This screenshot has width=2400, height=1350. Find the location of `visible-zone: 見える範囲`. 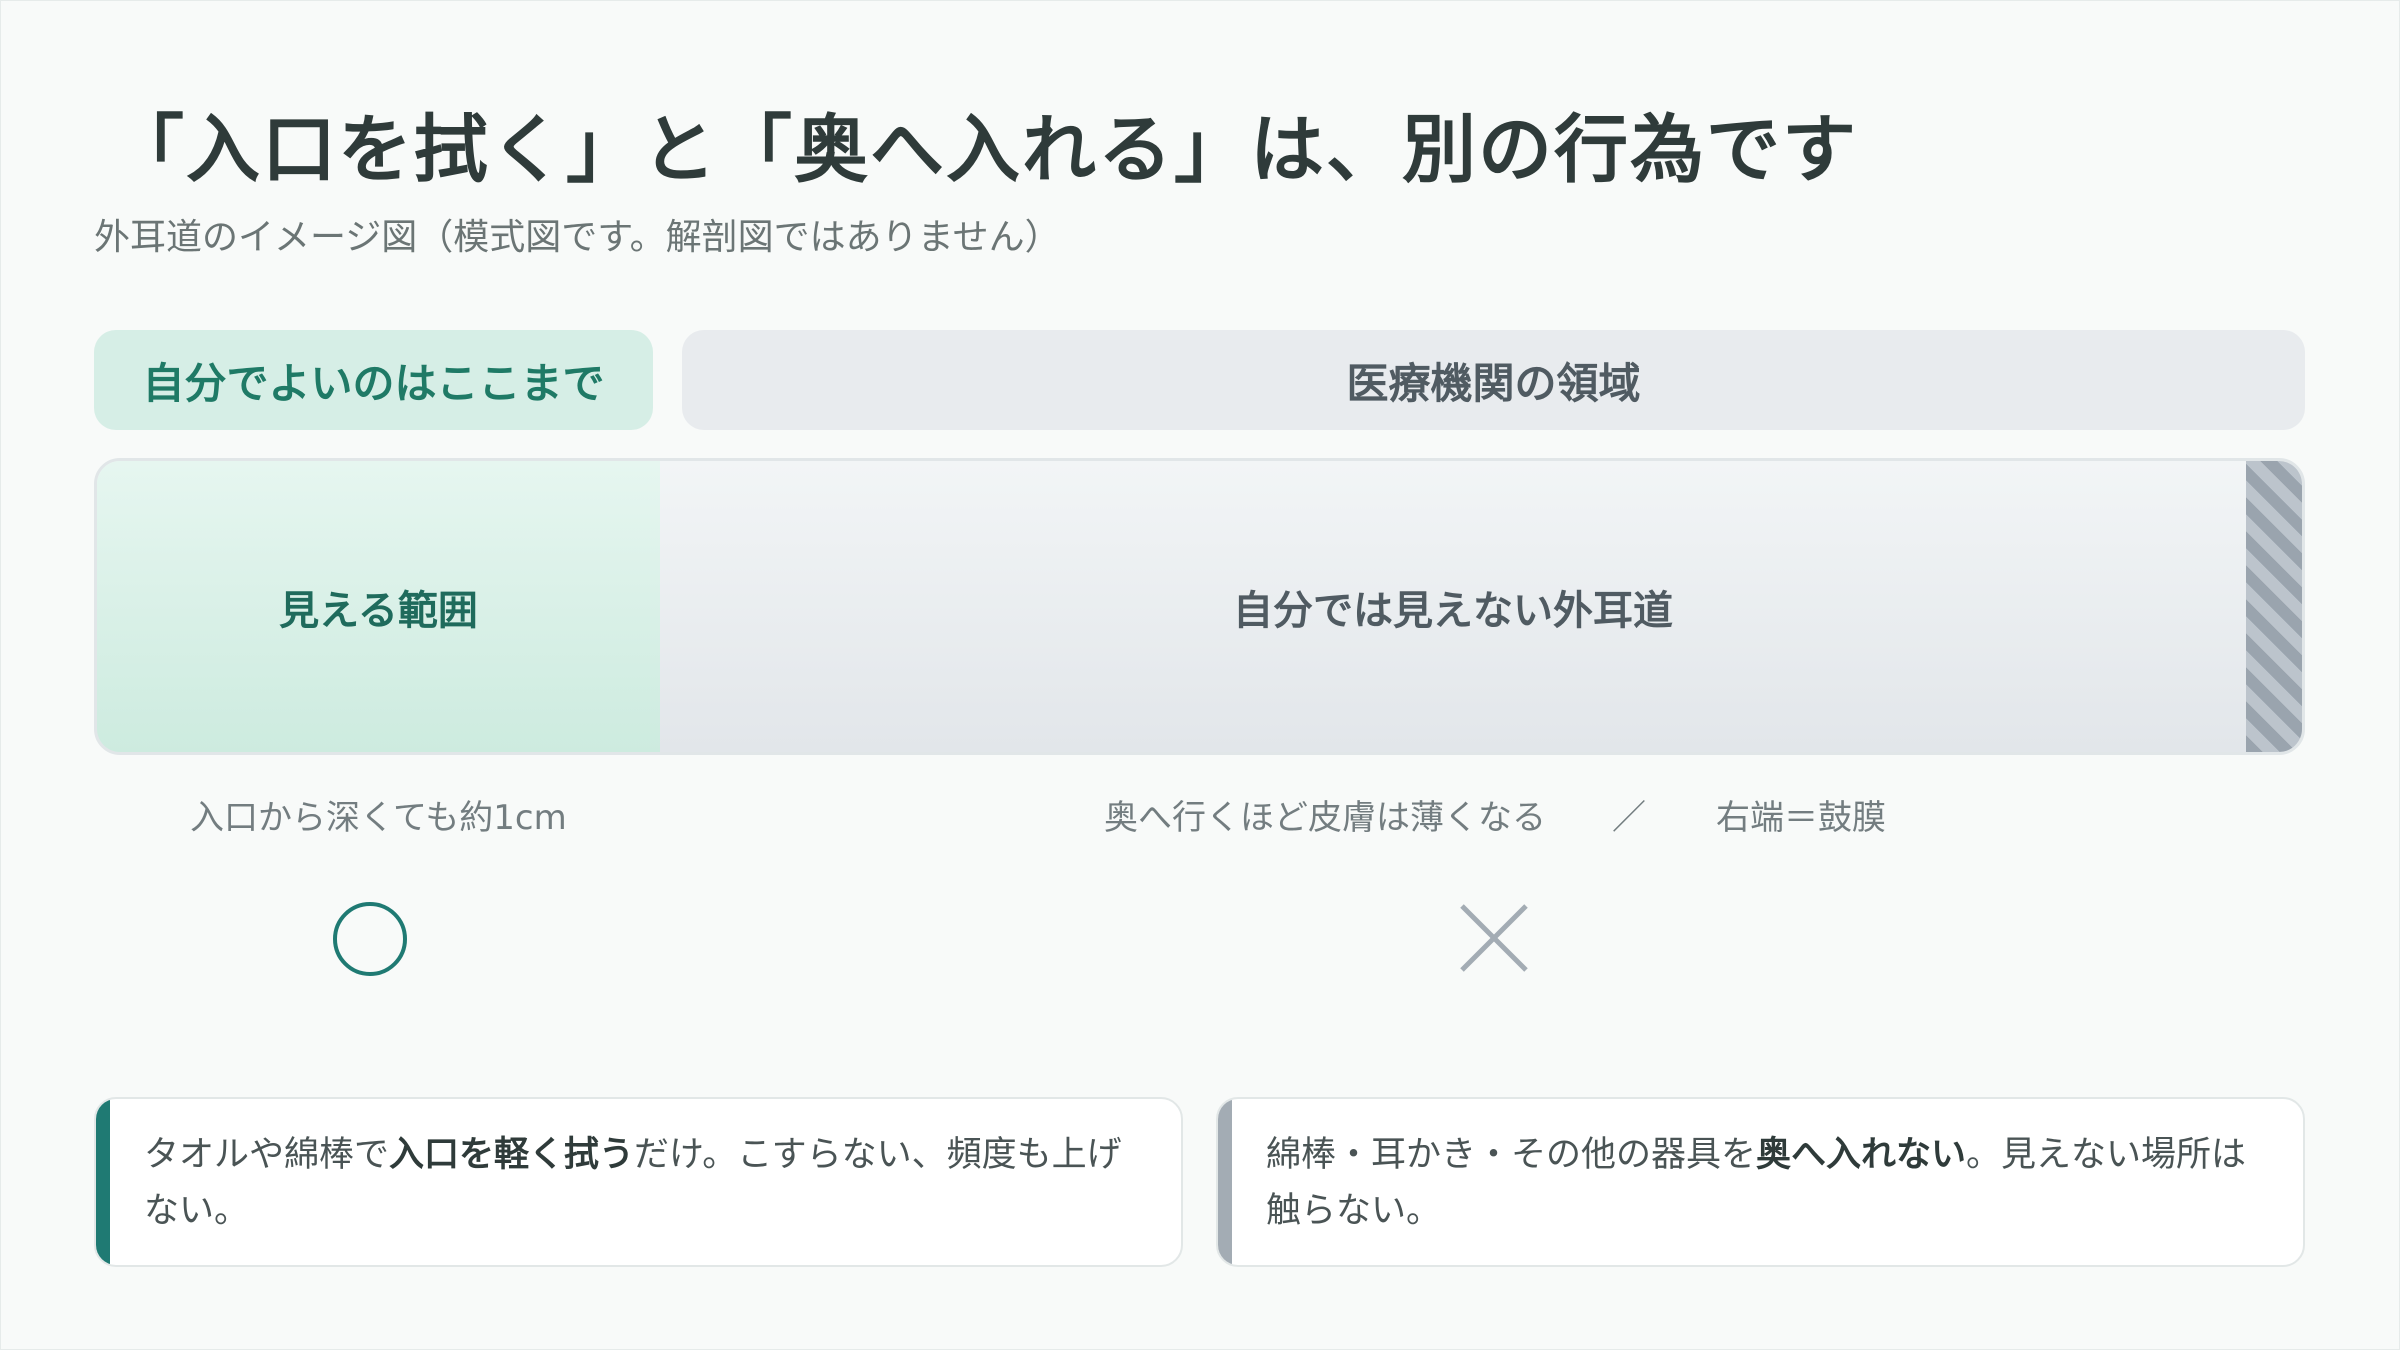

visible-zone: 見える範囲 is located at coordinates (378, 606).